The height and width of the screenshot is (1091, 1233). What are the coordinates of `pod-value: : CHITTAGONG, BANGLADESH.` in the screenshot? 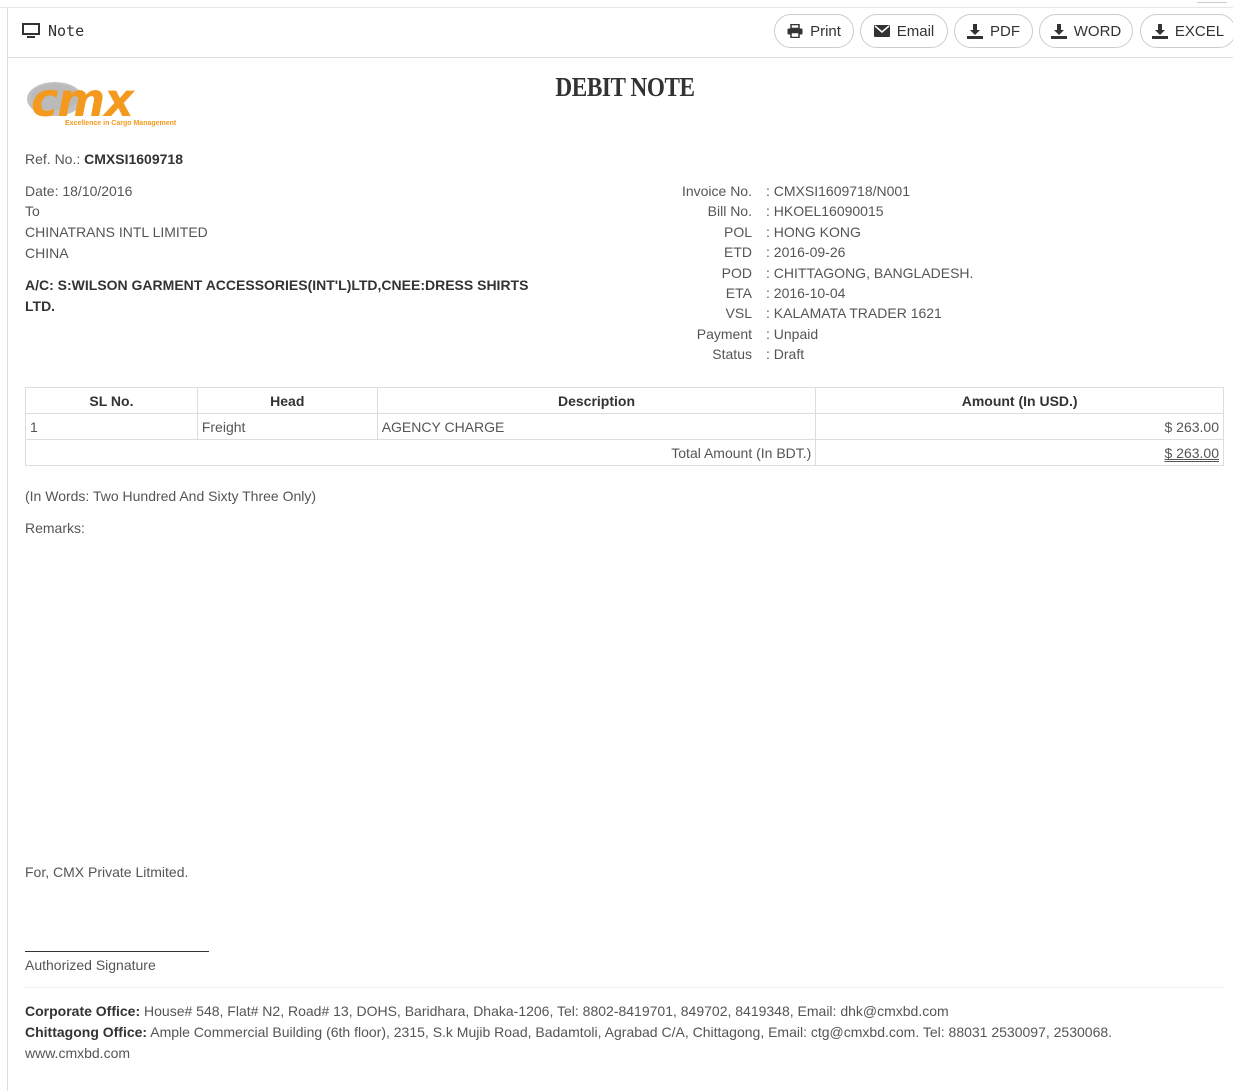 It's located at (870, 272).